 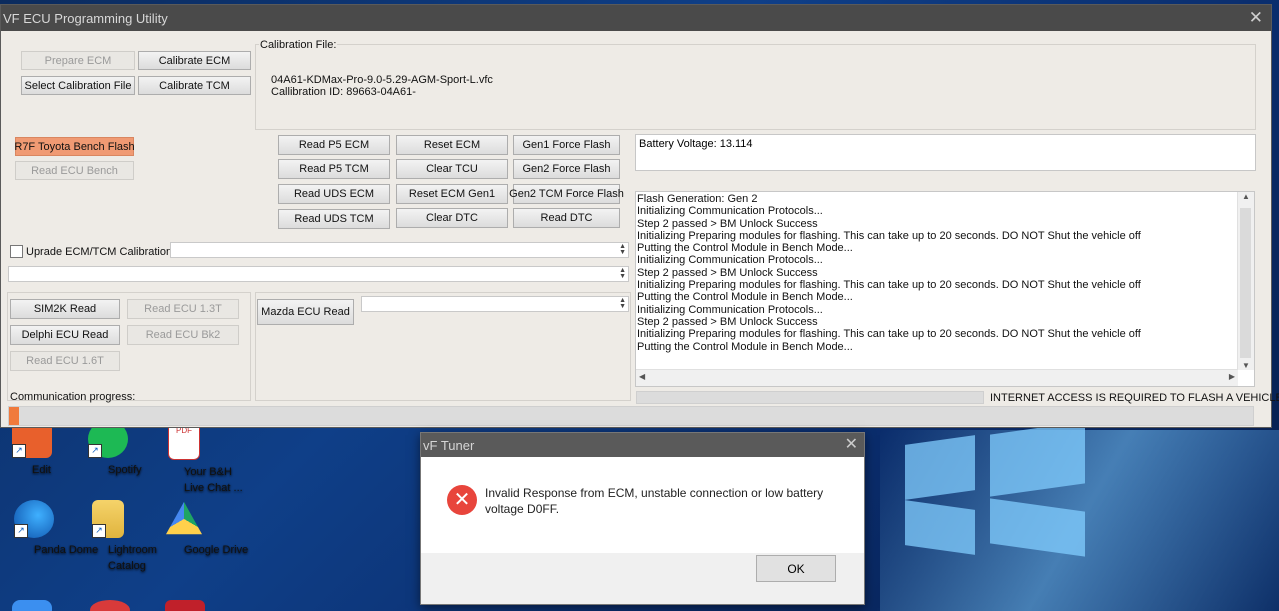 What do you see at coordinates (566, 218) in the screenshot?
I see `read-dtc-button: Read DTC` at bounding box center [566, 218].